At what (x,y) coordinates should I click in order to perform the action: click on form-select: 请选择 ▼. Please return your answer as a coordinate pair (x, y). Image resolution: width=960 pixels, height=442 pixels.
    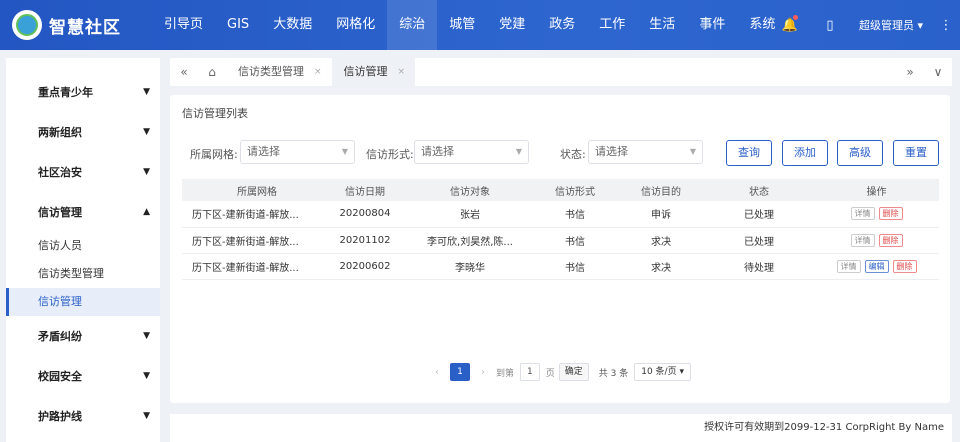
    Looking at the image, I should click on (471, 152).